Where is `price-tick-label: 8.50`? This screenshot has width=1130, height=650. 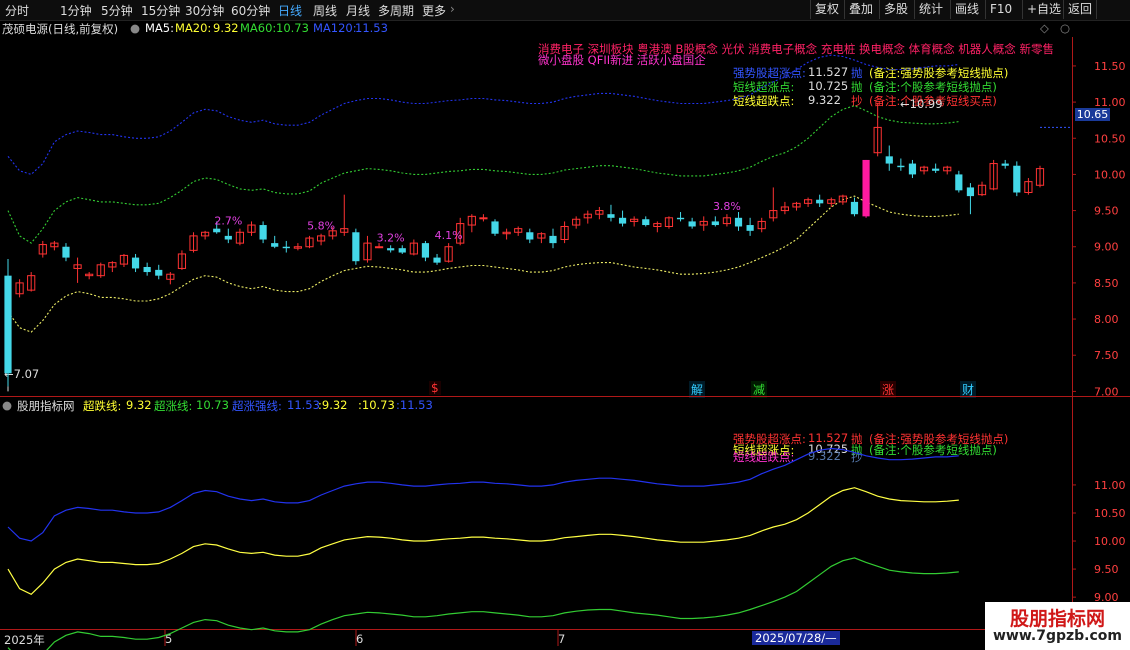
price-tick-label: 8.50 is located at coordinates (1106, 283).